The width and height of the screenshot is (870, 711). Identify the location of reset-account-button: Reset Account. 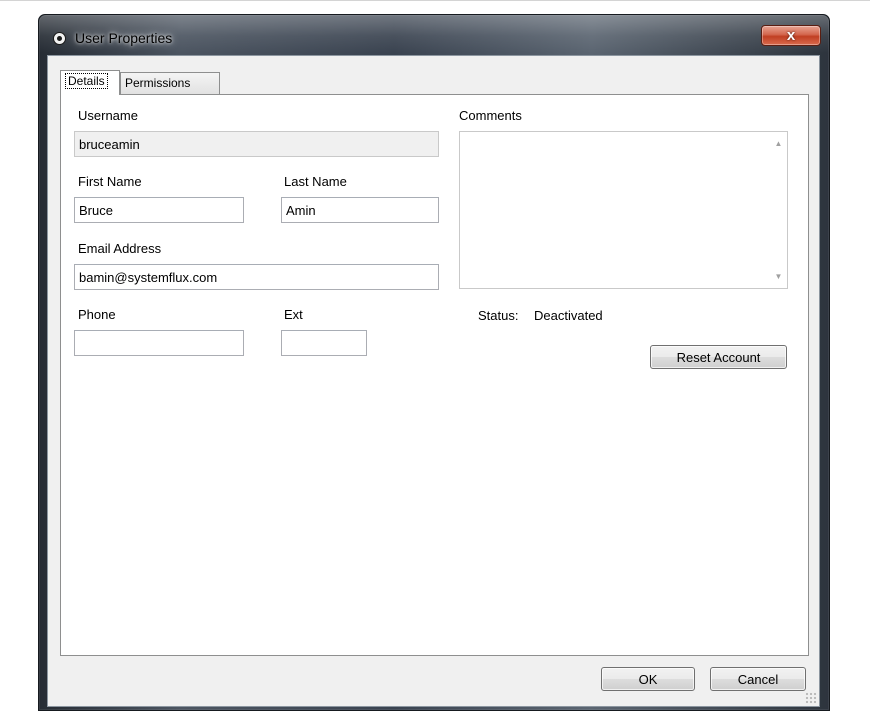
(718, 357).